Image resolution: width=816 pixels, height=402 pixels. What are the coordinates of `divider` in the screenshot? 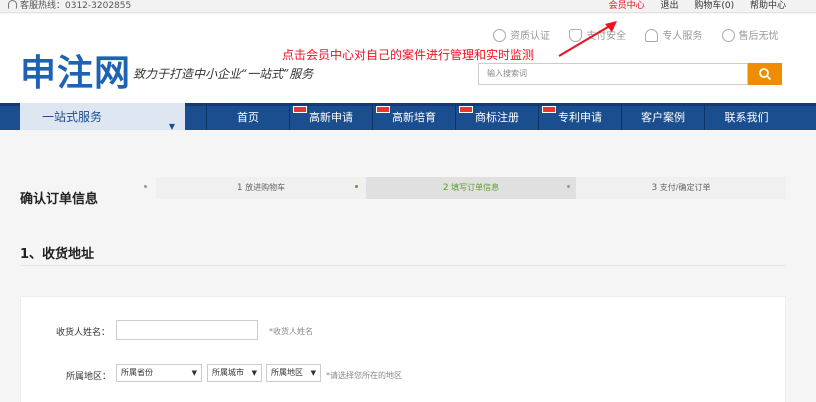 It's located at (403, 265).